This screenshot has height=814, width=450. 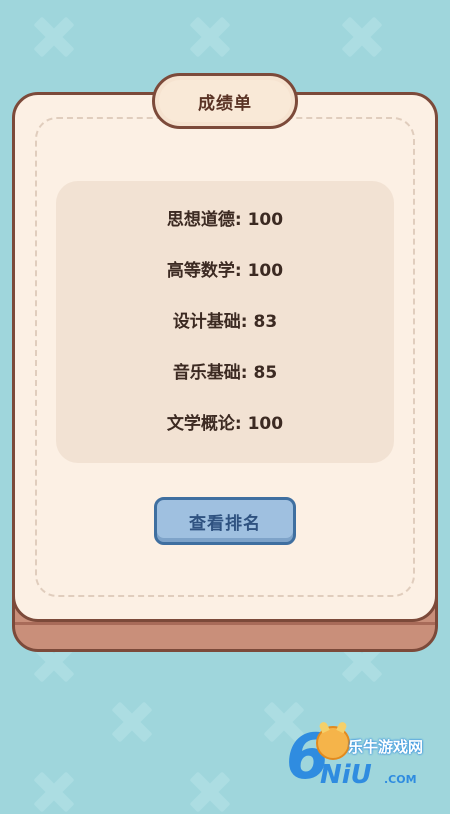 I want to click on watermark-logo: 6 乐牛游戏网 NiU .COM, so click(x=366, y=759).